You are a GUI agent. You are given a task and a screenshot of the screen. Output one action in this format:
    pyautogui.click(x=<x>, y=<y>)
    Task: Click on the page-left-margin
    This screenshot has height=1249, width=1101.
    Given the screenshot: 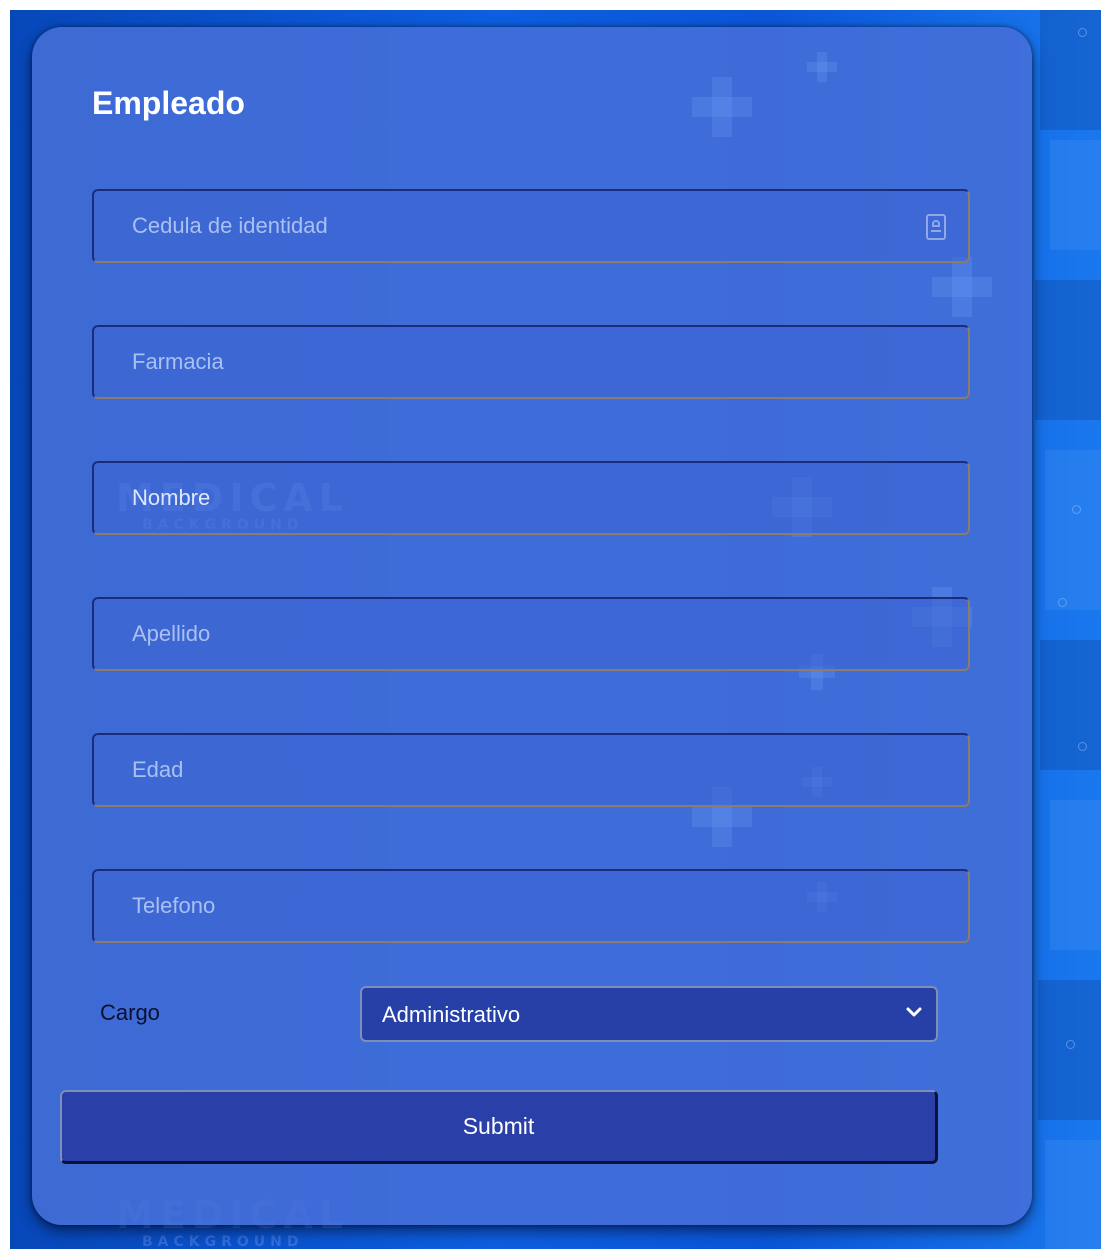 What is the action you would take?
    pyautogui.click(x=5, y=624)
    